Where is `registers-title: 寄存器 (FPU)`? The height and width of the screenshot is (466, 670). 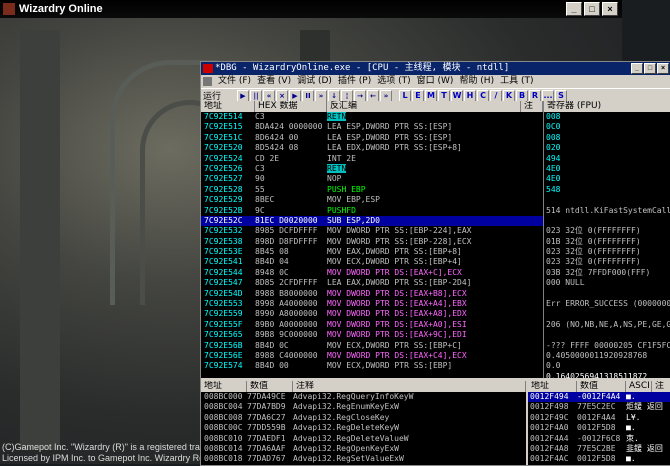 registers-title: 寄存器 (FPU) is located at coordinates (607, 106).